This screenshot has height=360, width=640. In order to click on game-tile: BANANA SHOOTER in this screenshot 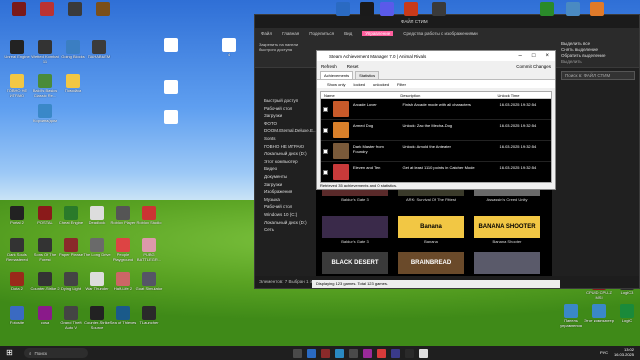, I will do `click(507, 227)`.